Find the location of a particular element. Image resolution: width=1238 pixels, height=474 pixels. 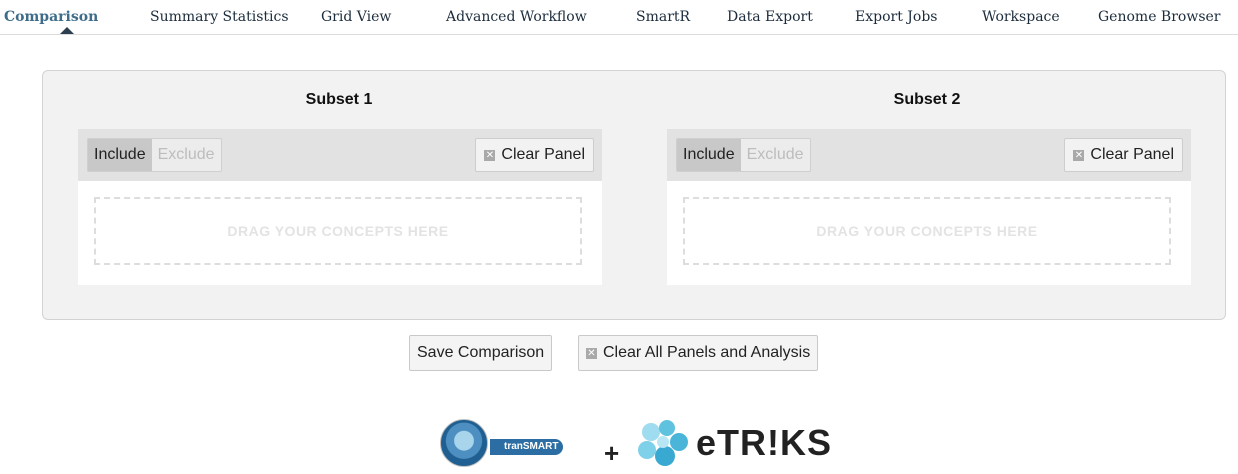

subset-2-include-button: Include is located at coordinates (709, 155).